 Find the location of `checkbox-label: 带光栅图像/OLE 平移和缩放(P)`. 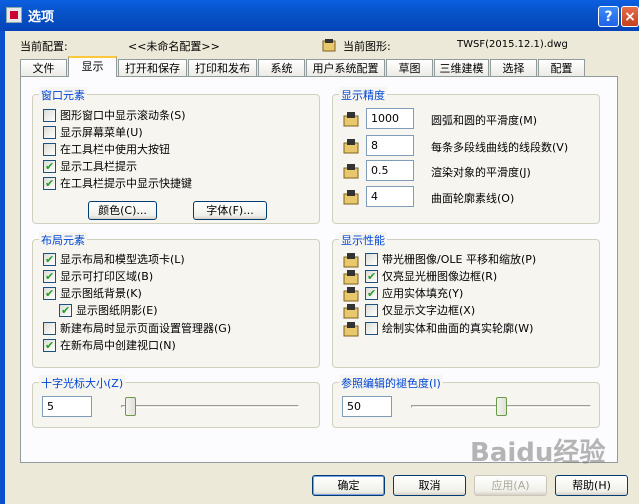

checkbox-label: 带光栅图像/OLE 平移和缩放(P) is located at coordinates (459, 259).